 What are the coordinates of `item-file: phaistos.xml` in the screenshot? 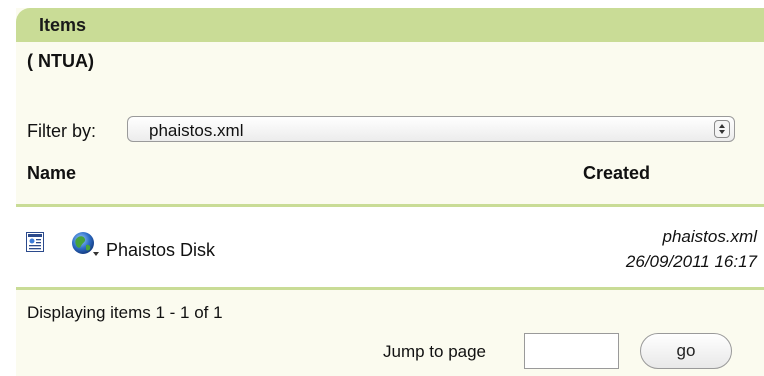 It's located at (709, 236).